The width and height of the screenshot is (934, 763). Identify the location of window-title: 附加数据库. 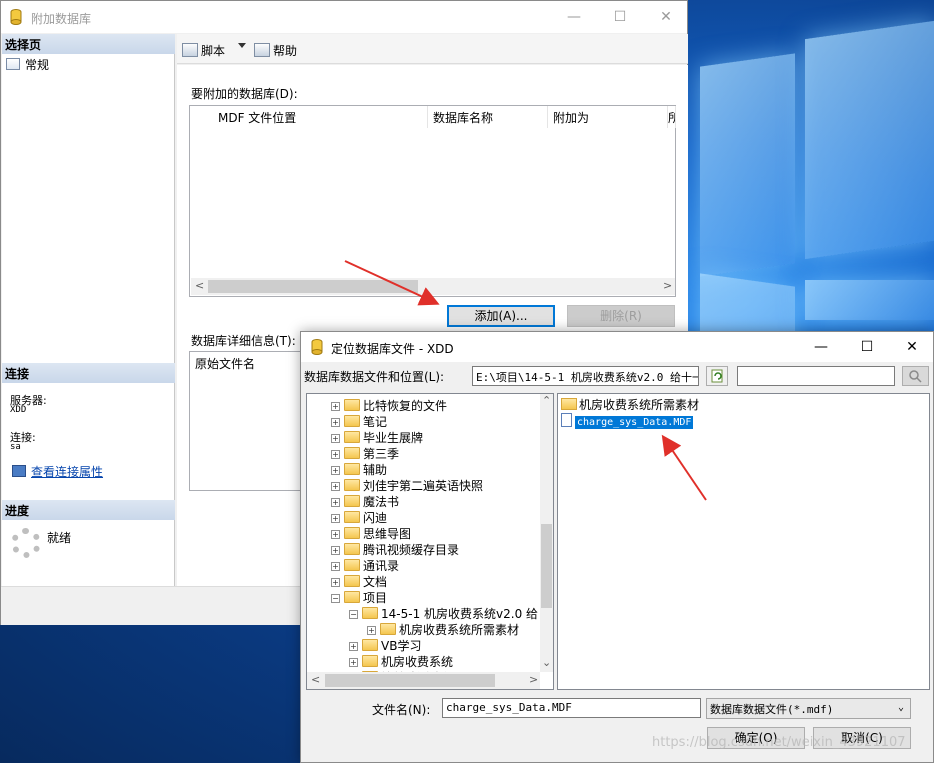
(61, 19).